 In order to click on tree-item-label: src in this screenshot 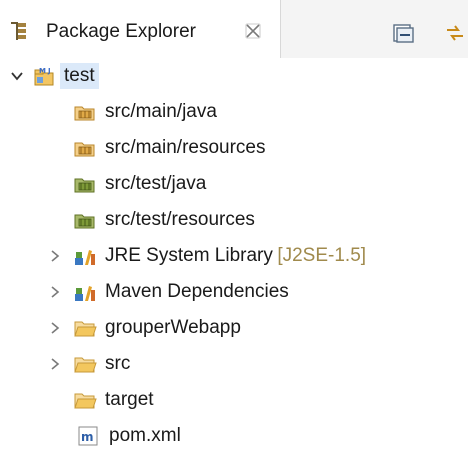, I will do `click(118, 363)`.